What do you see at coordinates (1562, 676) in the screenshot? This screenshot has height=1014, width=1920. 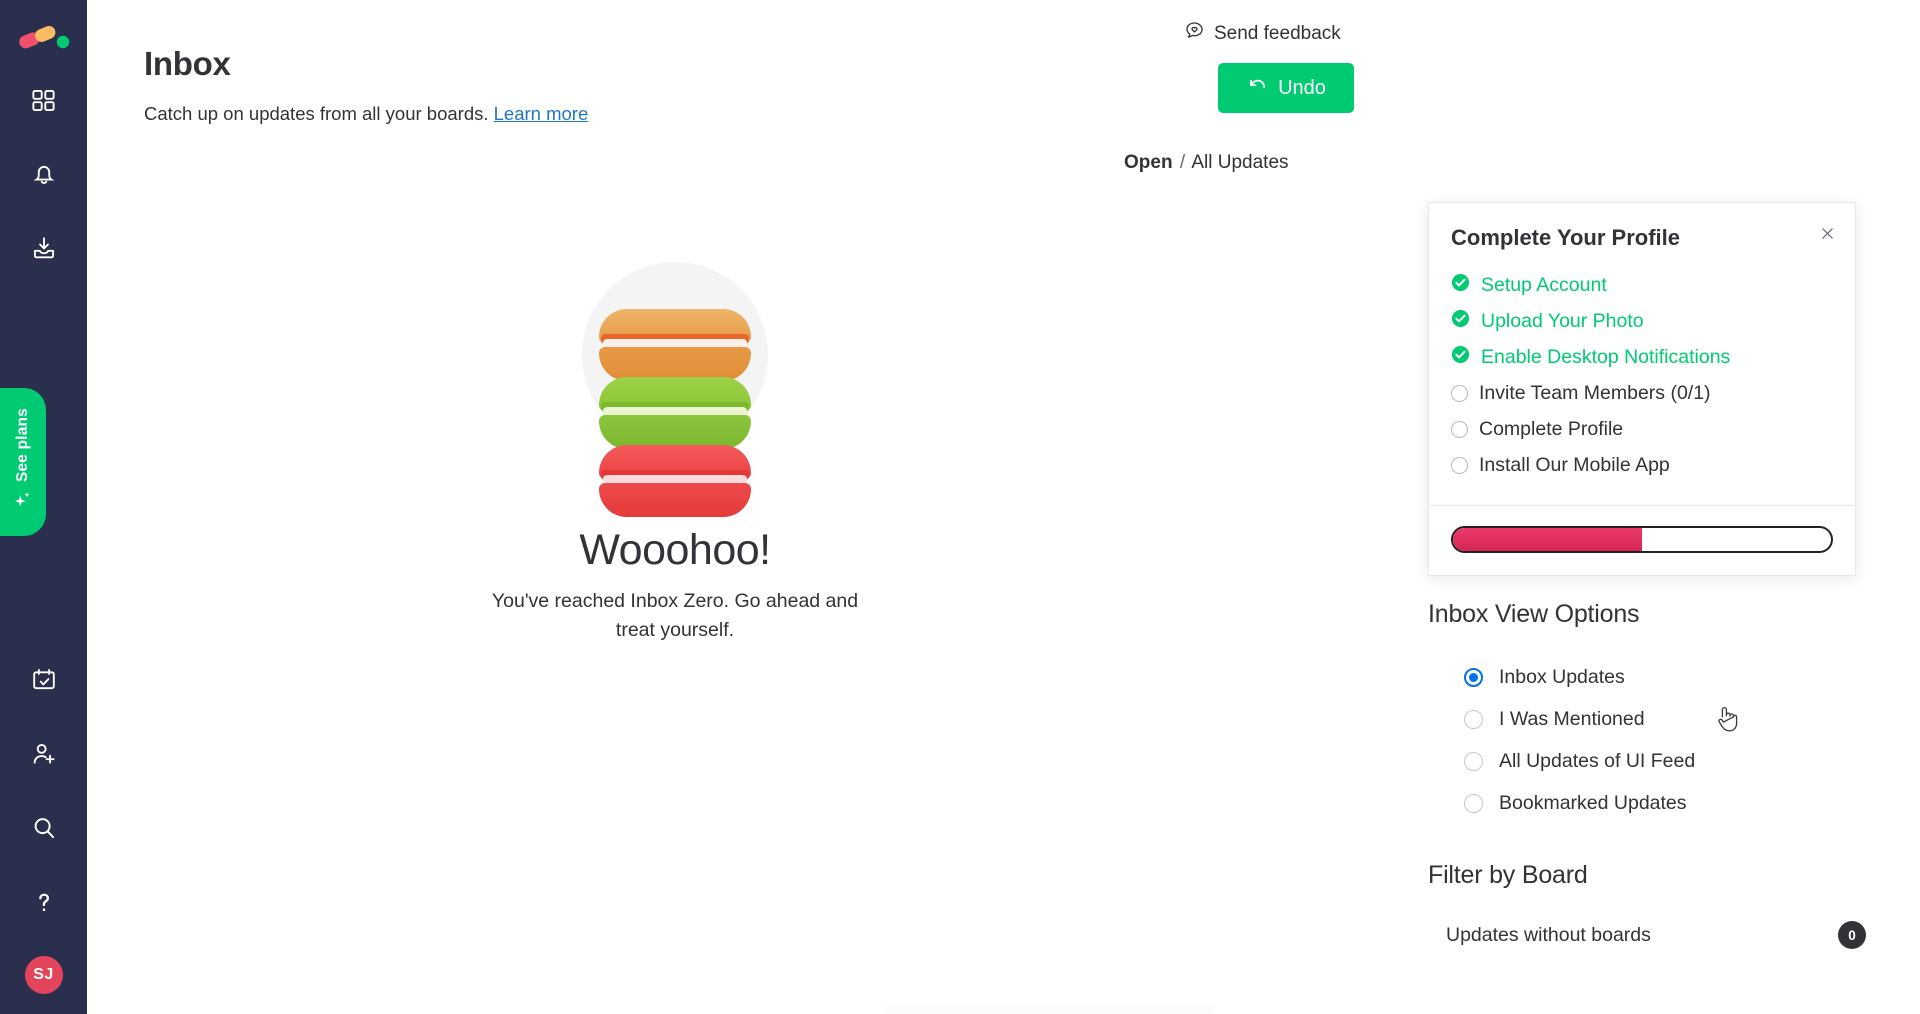 I see `radio-label: Inbox Updates` at bounding box center [1562, 676].